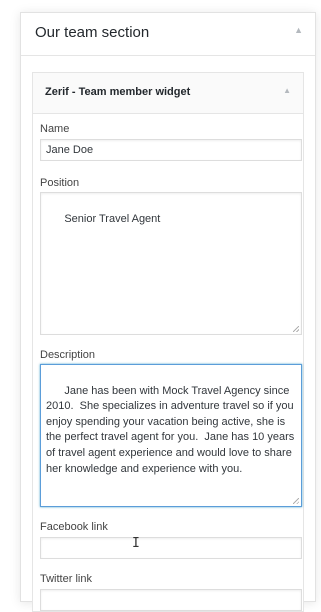 This screenshot has height=612, width=321. I want to click on twitter-link-input, so click(171, 600).